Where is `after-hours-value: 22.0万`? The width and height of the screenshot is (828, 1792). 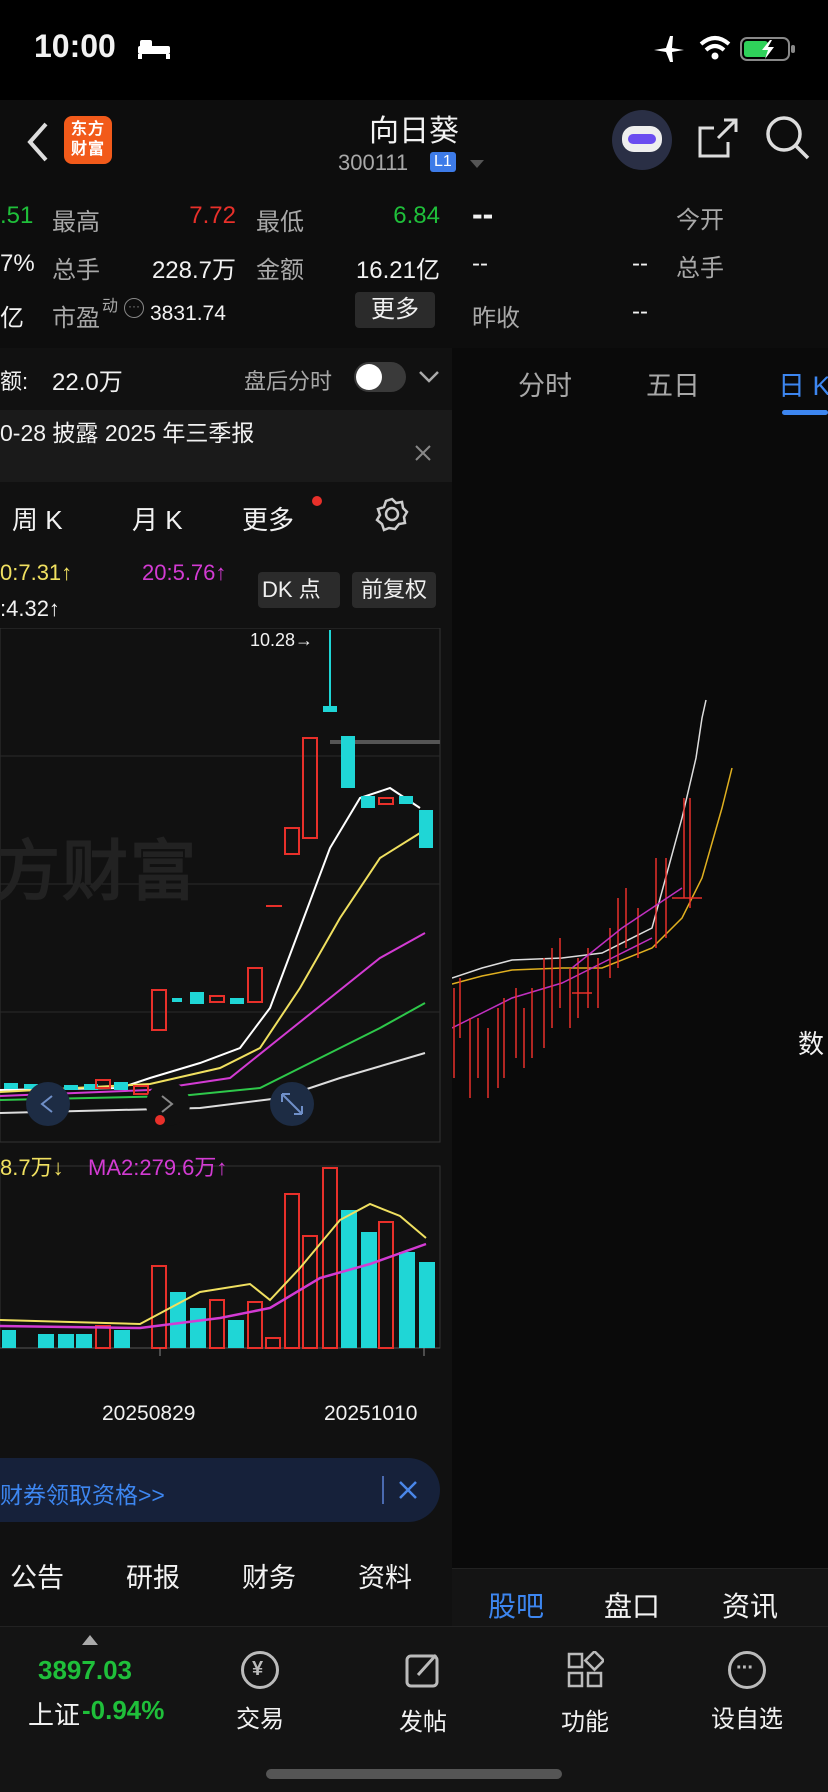 after-hours-value: 22.0万 is located at coordinates (87, 382).